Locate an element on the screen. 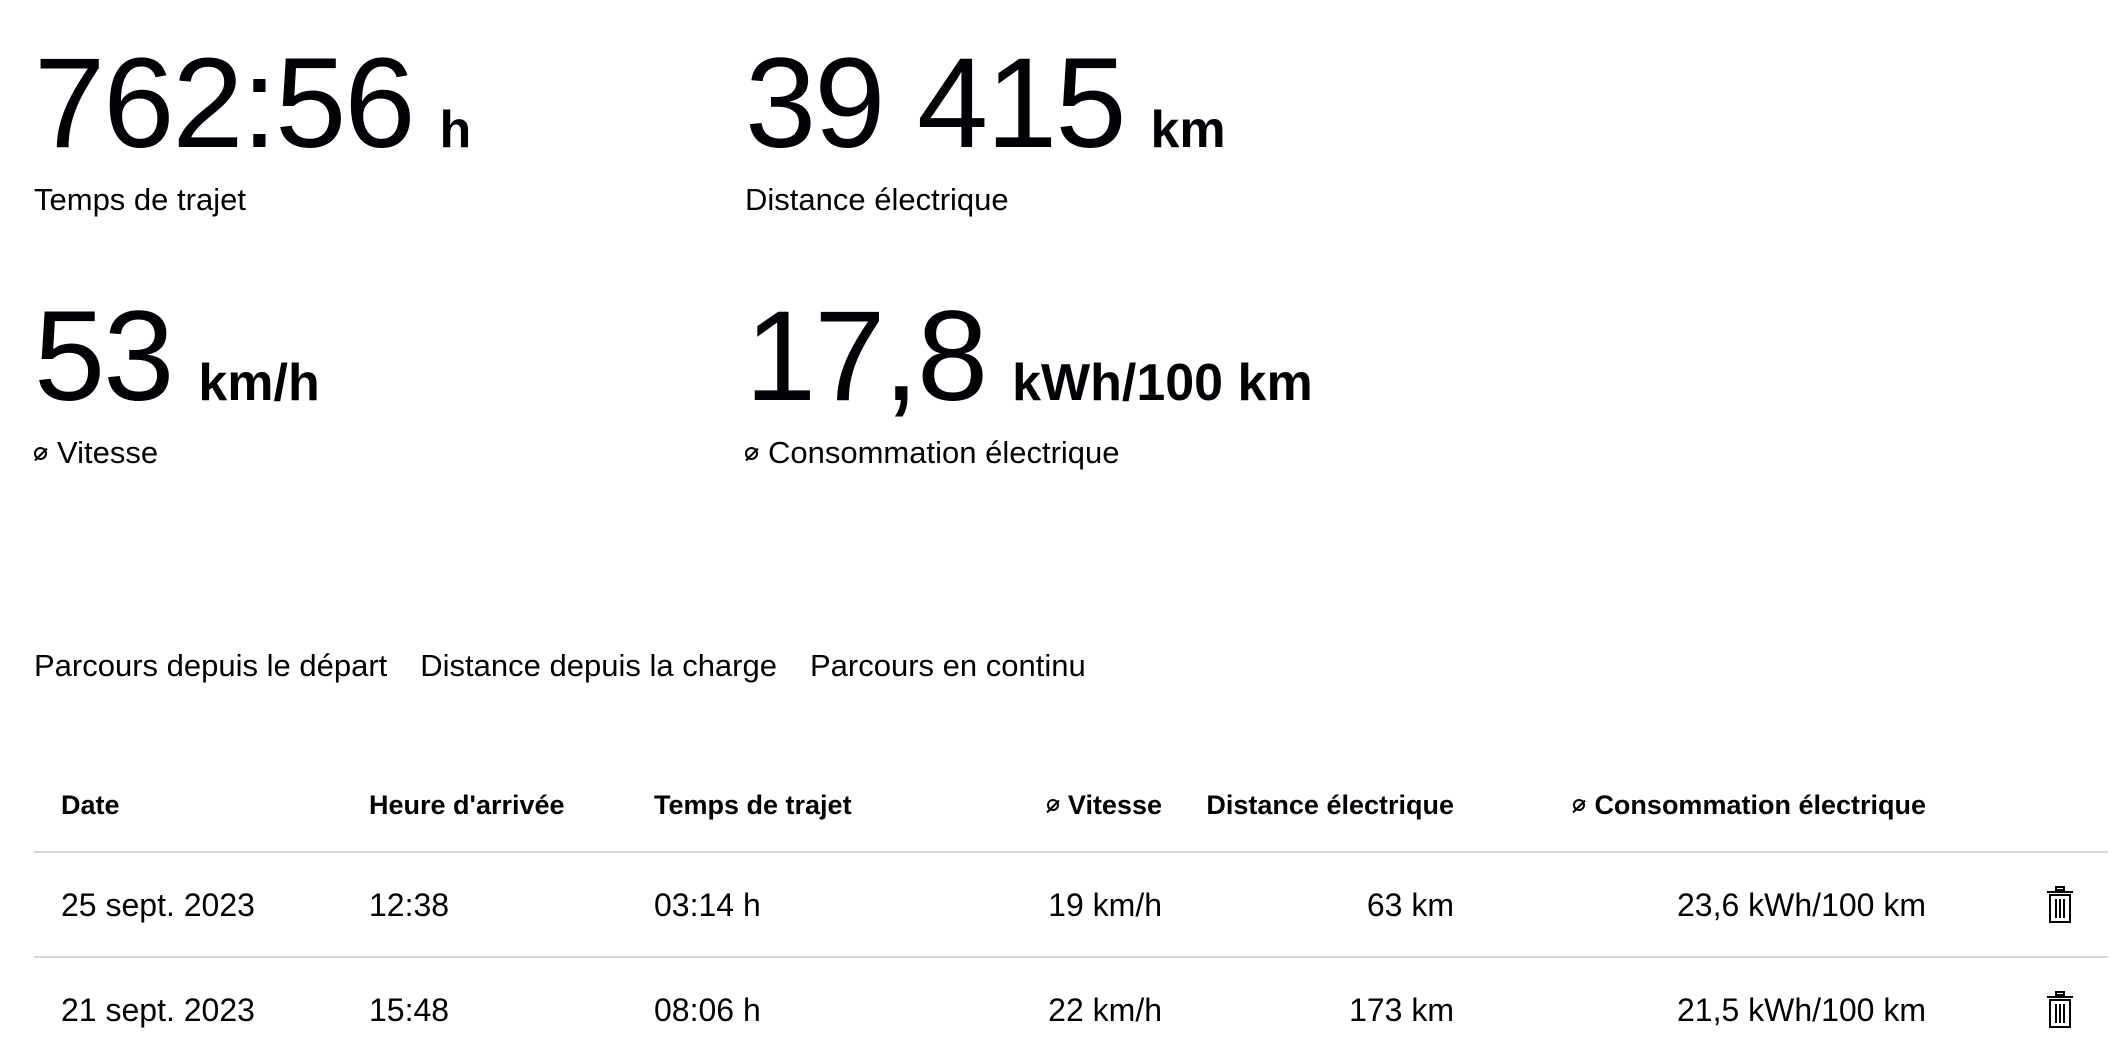  cell-date: 25 sept. 2023 is located at coordinates (158, 904).